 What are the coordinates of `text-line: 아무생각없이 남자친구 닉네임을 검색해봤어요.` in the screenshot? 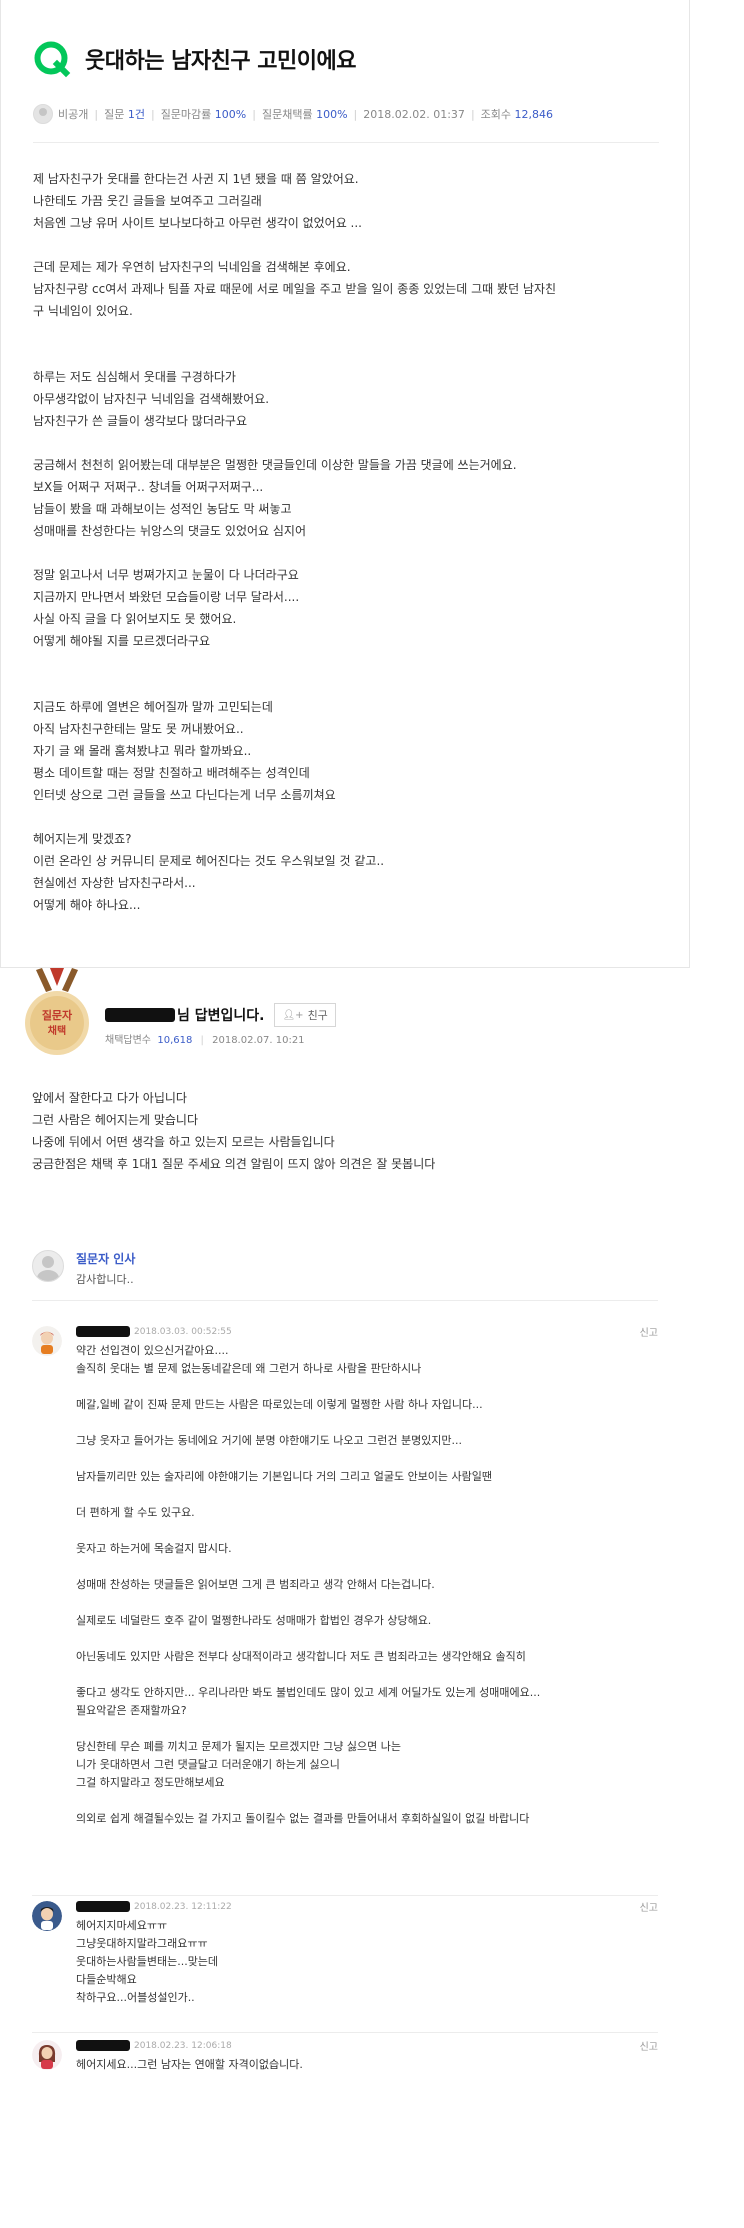 It's located at (151, 399).